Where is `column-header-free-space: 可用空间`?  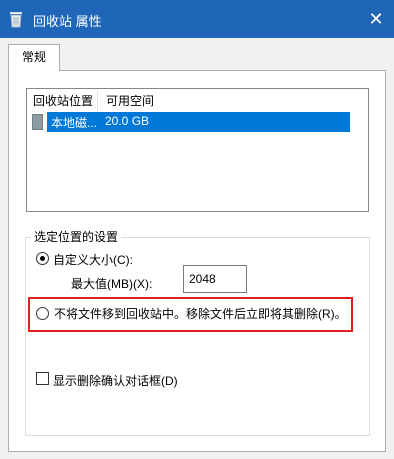 column-header-free-space: 可用空间 is located at coordinates (130, 101).